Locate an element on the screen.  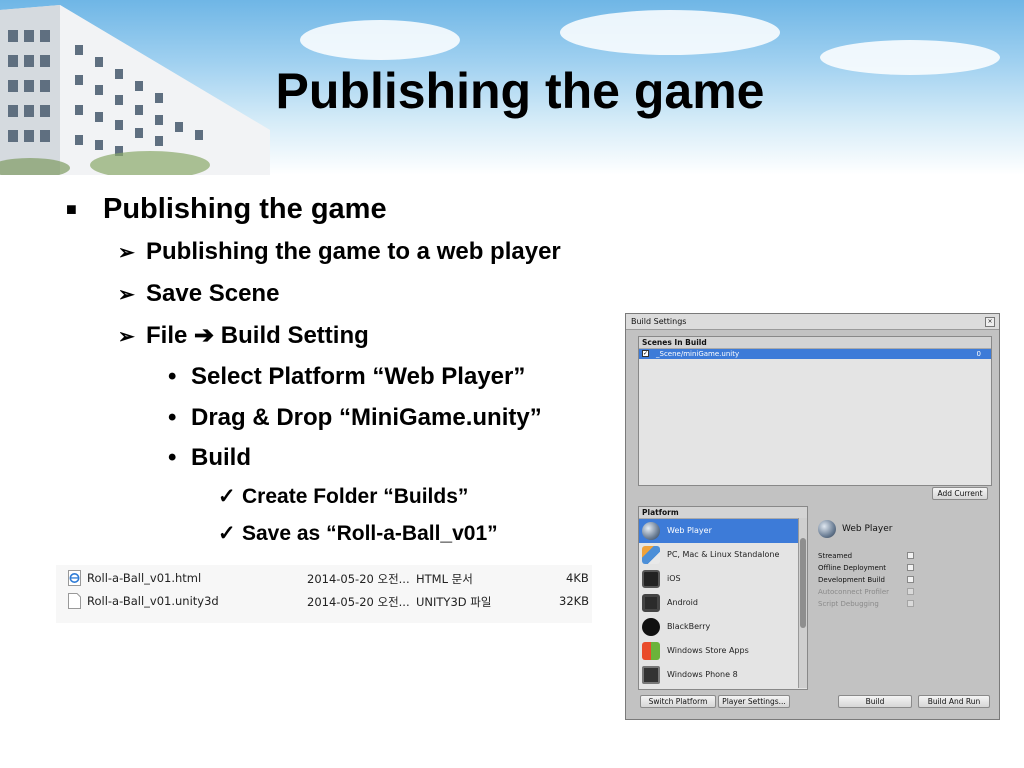
bullet-level2: ➢ File ➔ Build Setting is located at coordinates (243, 335).